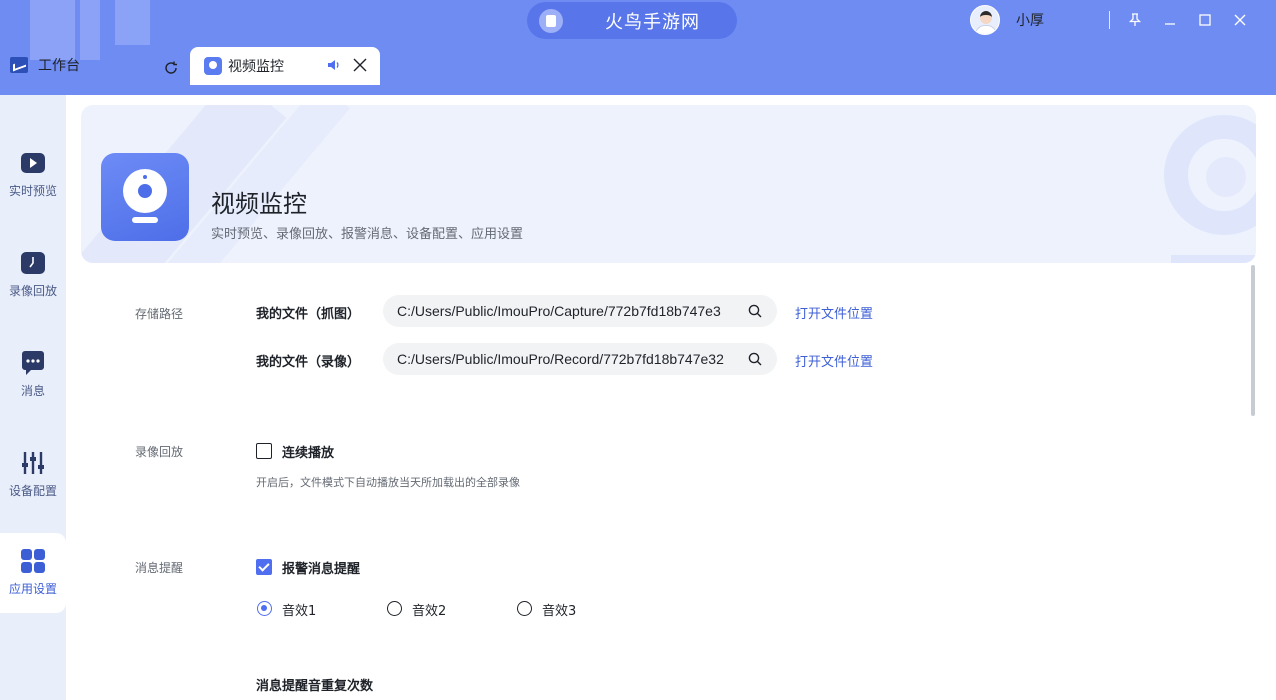 The image size is (1276, 700). I want to click on nav-item-app-settings: 应用设置, so click(33, 573).